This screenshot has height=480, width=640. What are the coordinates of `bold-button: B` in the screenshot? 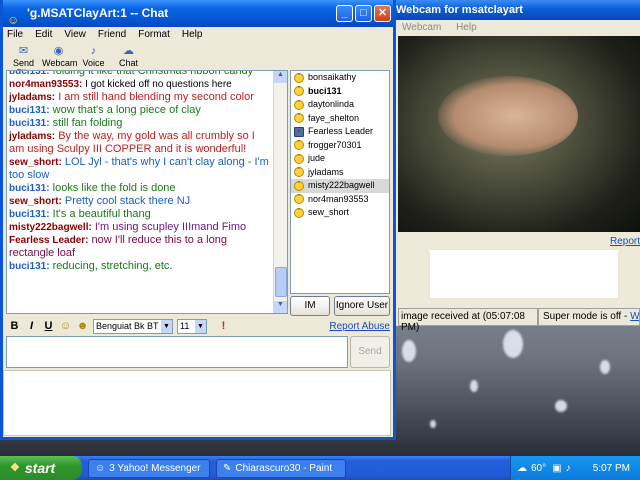 It's located at (14, 326).